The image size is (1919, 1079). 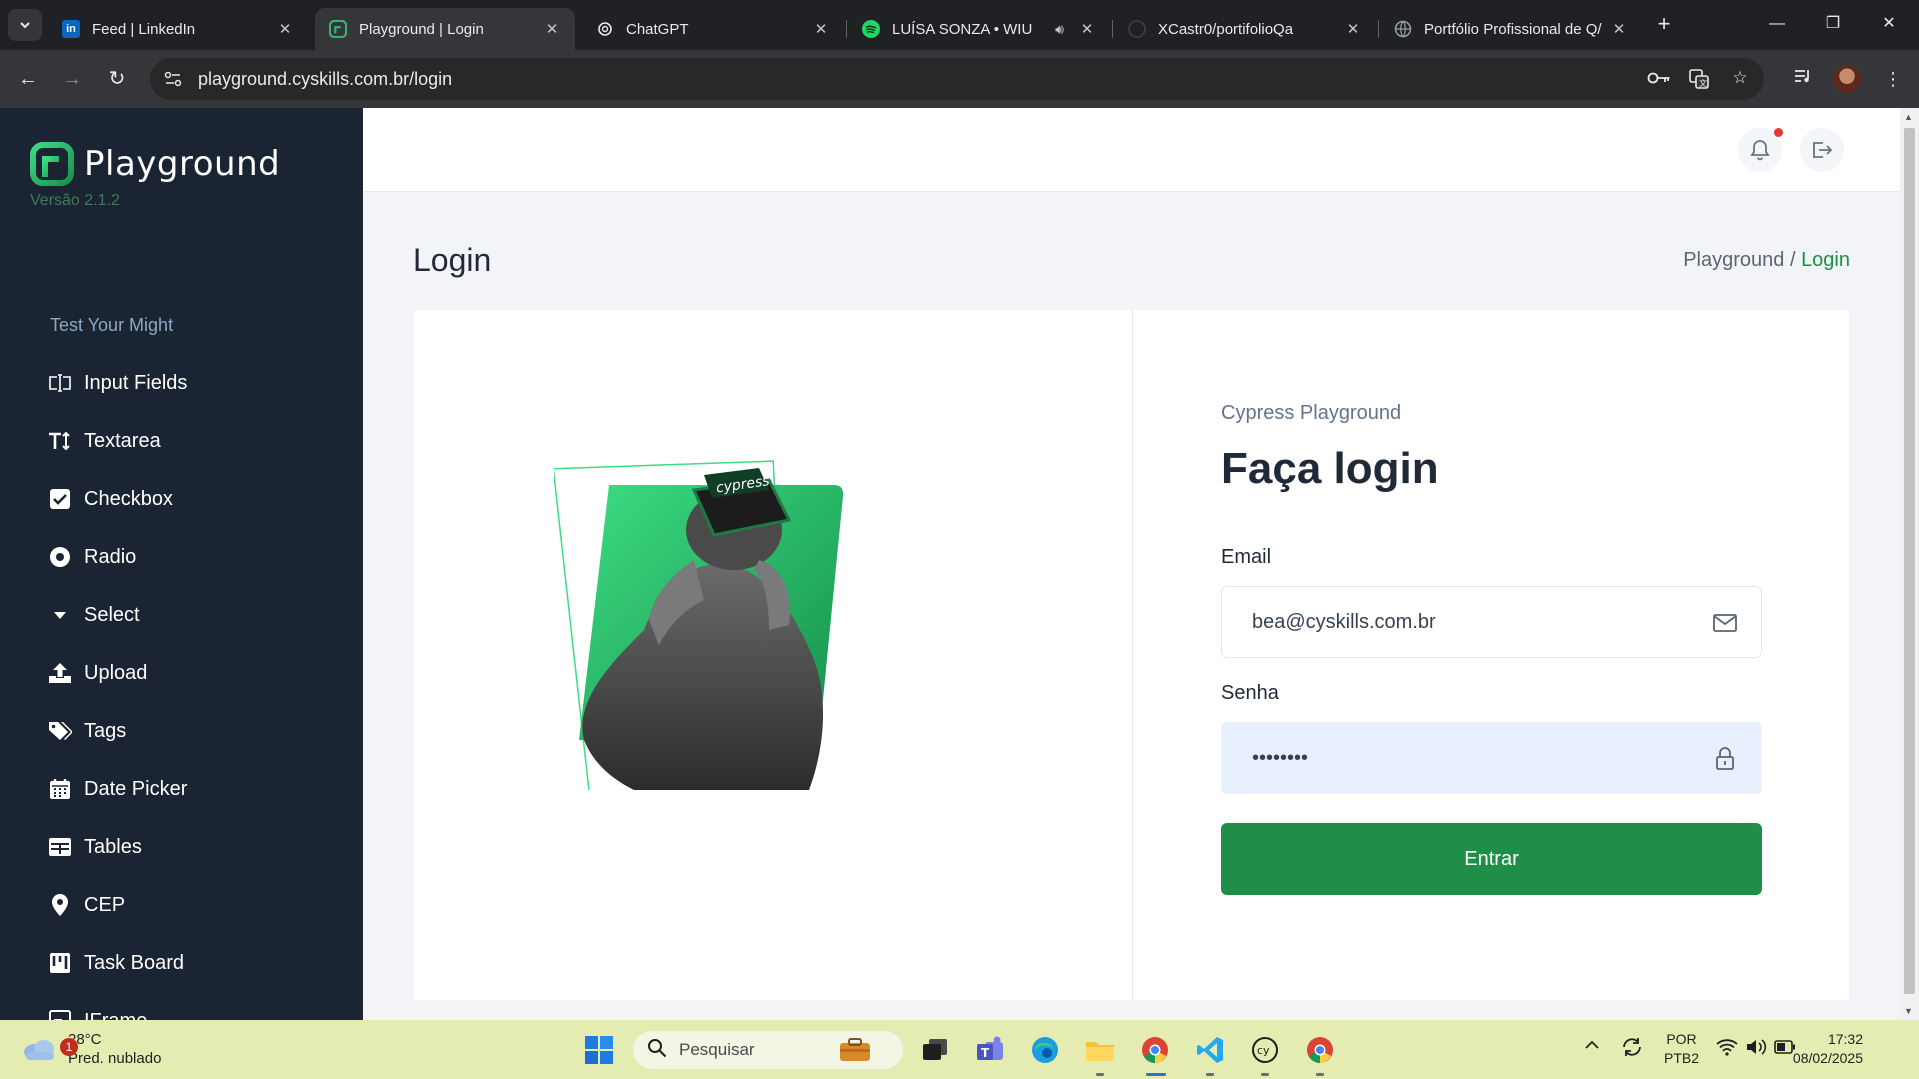 I want to click on running-indicator, so click(x=1320, y=1074).